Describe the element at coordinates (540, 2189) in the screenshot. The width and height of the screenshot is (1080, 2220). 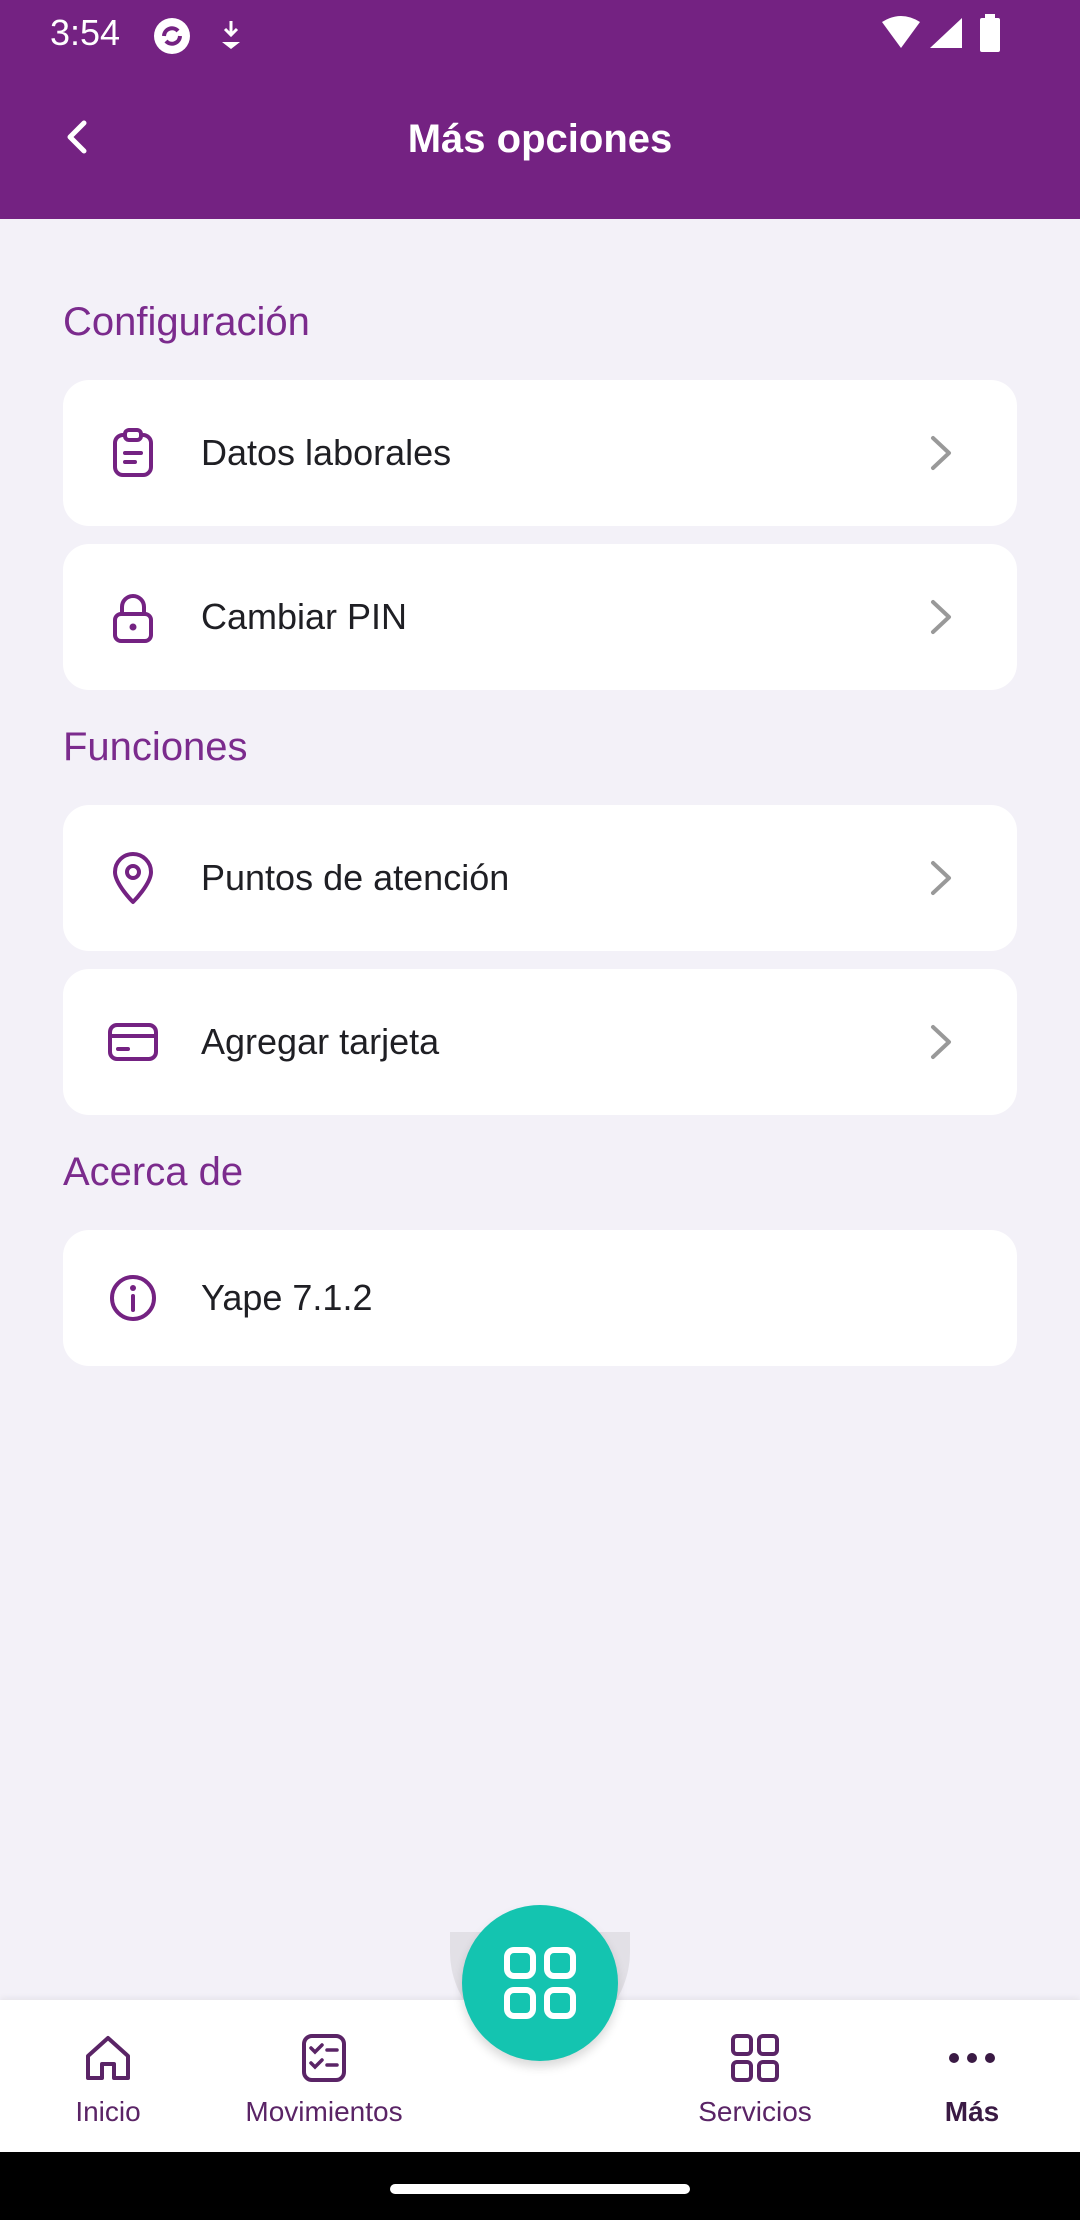
I see `home-gesture-handle` at that location.